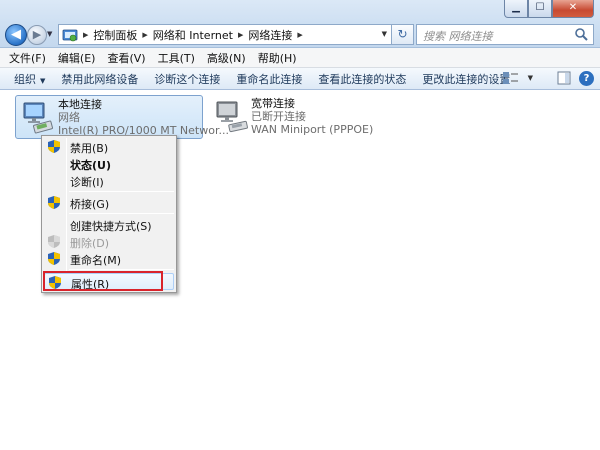 This screenshot has height=450, width=600. I want to click on menu-item-label: 状态(U), so click(90, 165).